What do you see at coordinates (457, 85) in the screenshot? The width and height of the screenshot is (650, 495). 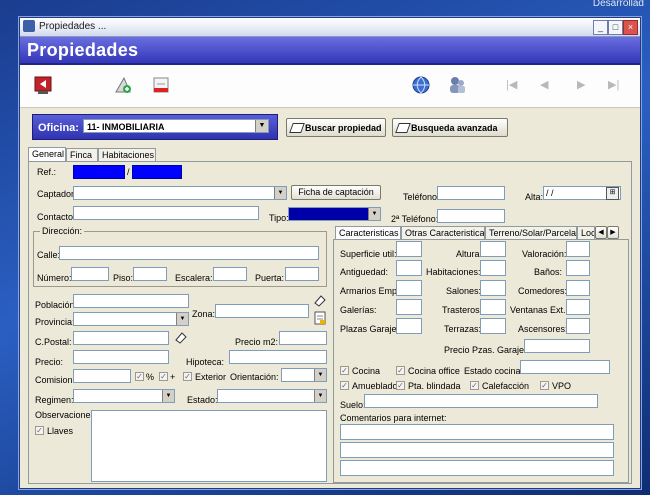 I see `users-icon` at bounding box center [457, 85].